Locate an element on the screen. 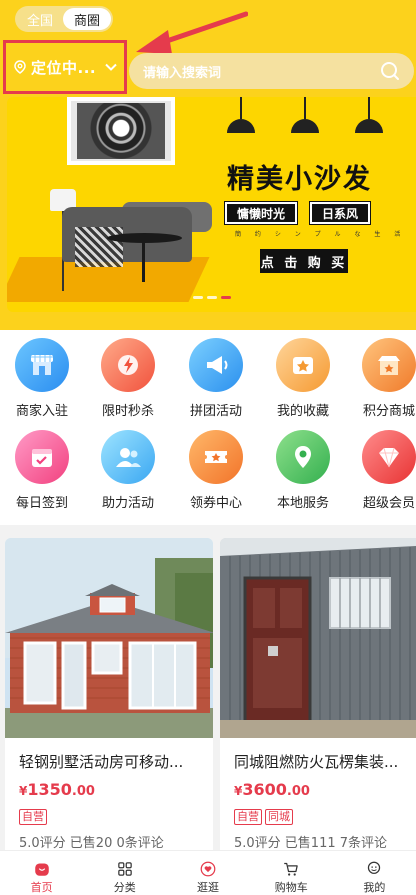 The width and height of the screenshot is (416, 895). search-icon is located at coordinates (390, 71).